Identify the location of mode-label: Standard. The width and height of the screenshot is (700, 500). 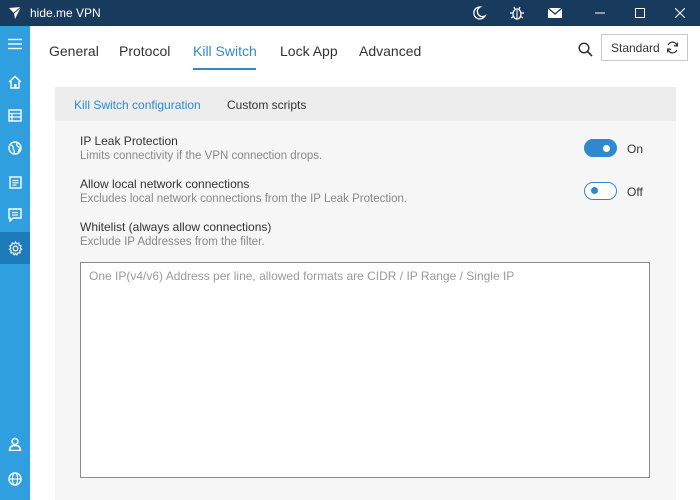
(635, 47).